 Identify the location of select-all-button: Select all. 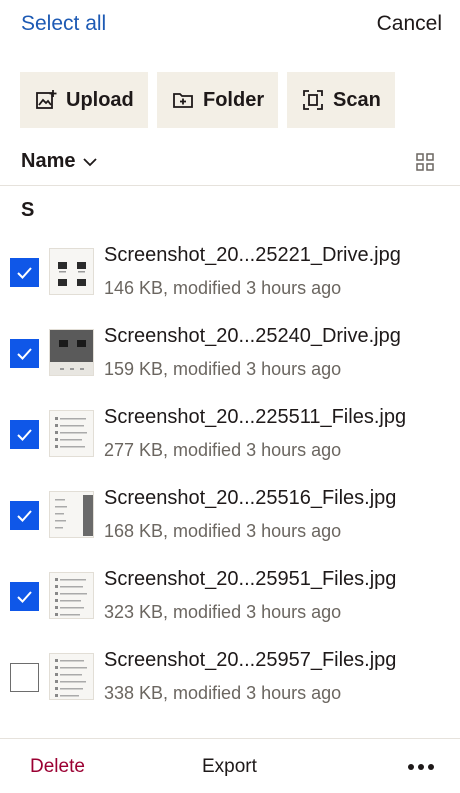
(63, 24).